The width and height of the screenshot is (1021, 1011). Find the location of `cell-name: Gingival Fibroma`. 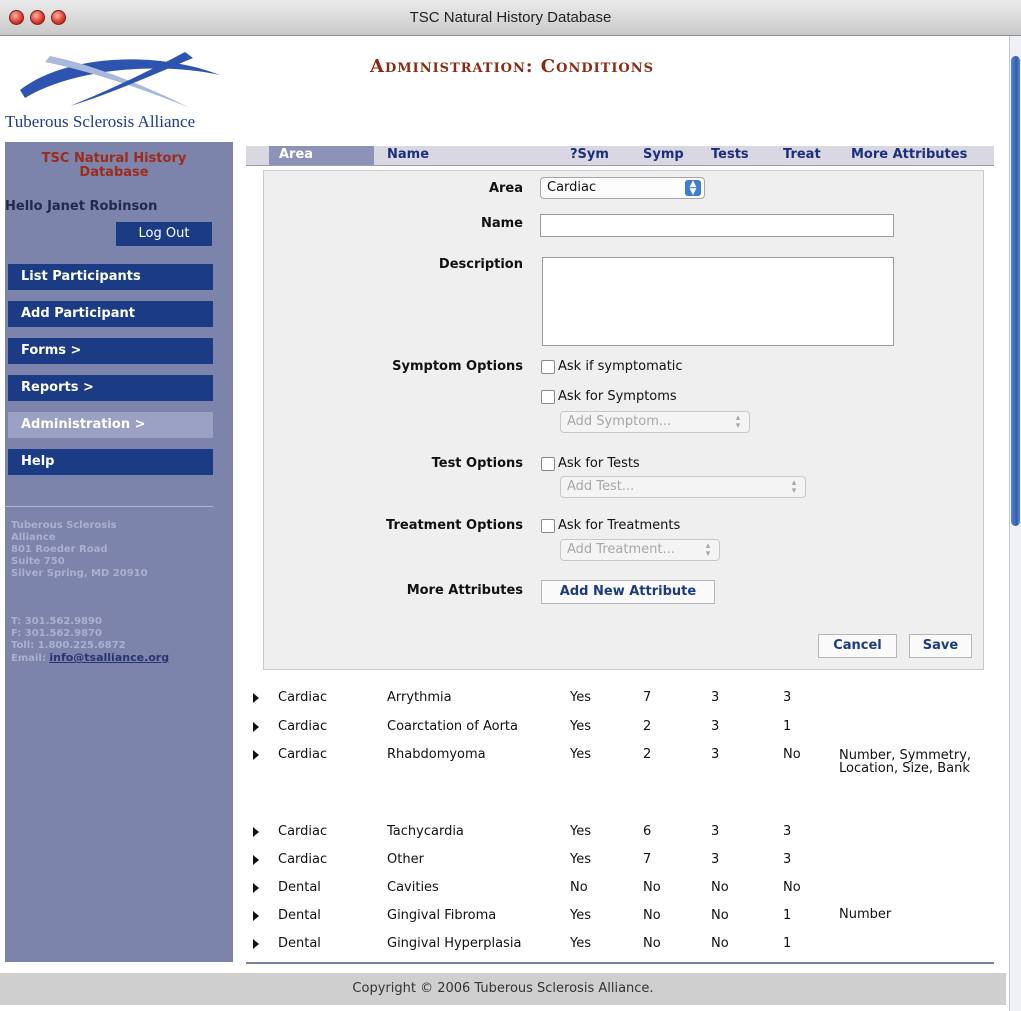

cell-name: Gingival Fibroma is located at coordinates (442, 915).